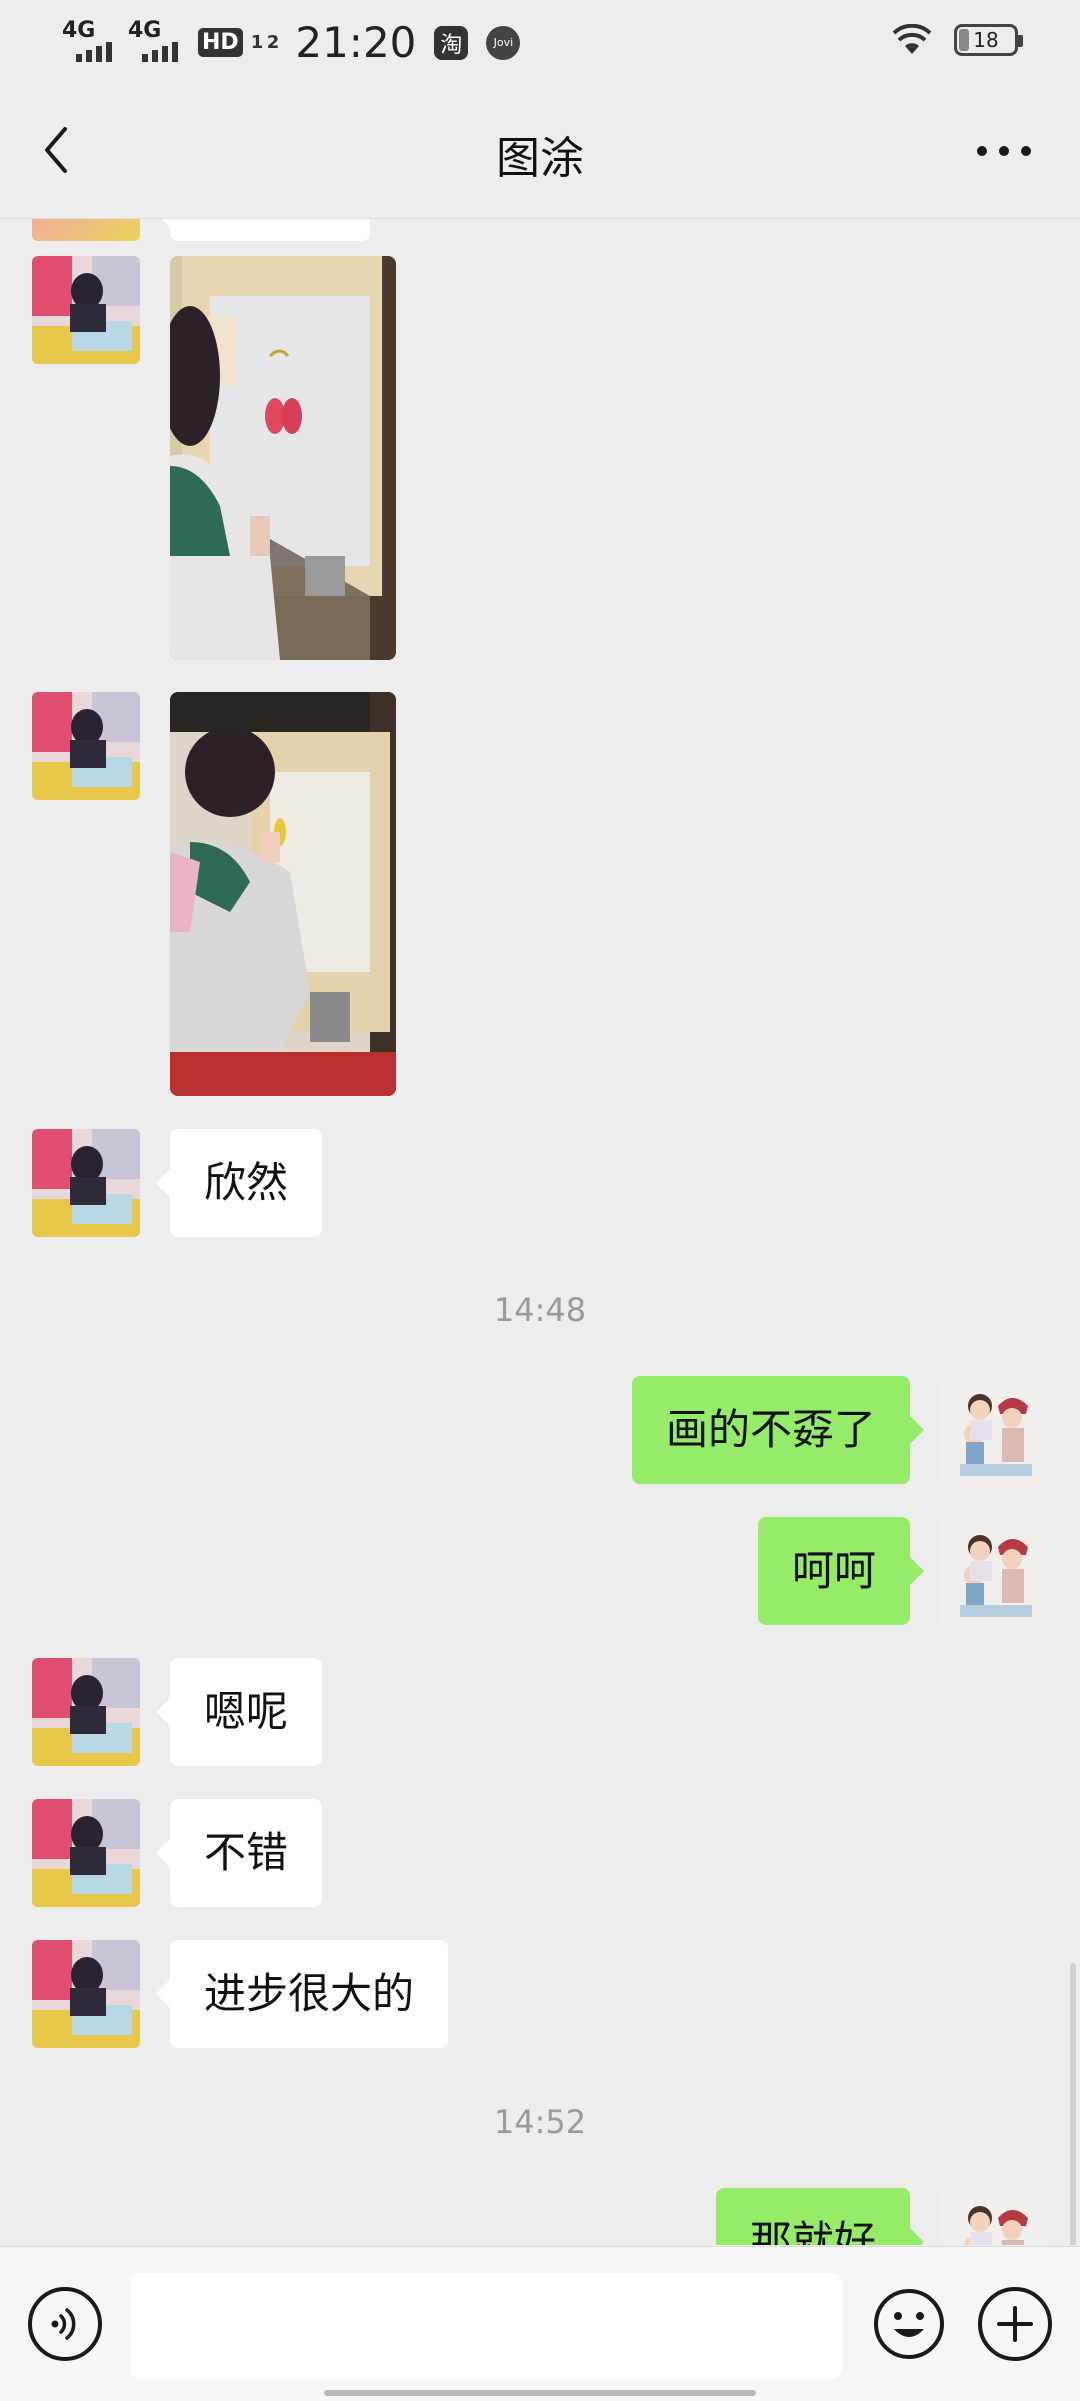 Image resolution: width=1080 pixels, height=2401 pixels. Describe the element at coordinates (1073, 2104) in the screenshot. I see `scrollbar` at that location.